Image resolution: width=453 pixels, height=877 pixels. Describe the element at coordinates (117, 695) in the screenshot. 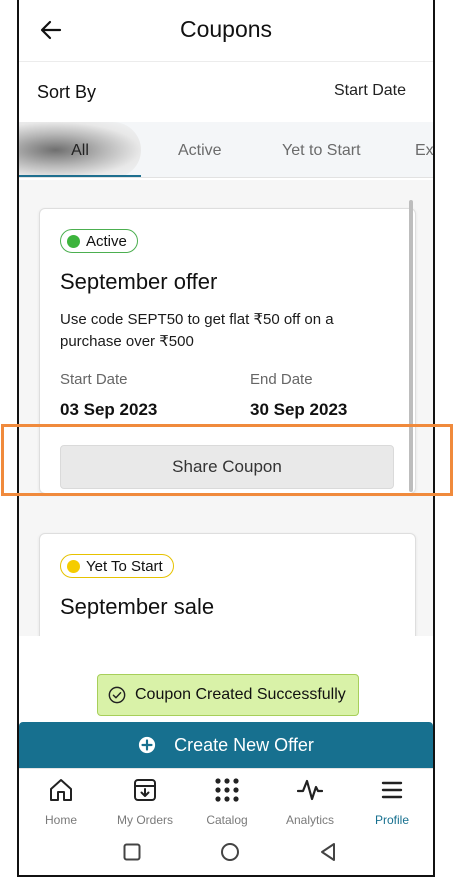

I see `check-circle-icon` at that location.